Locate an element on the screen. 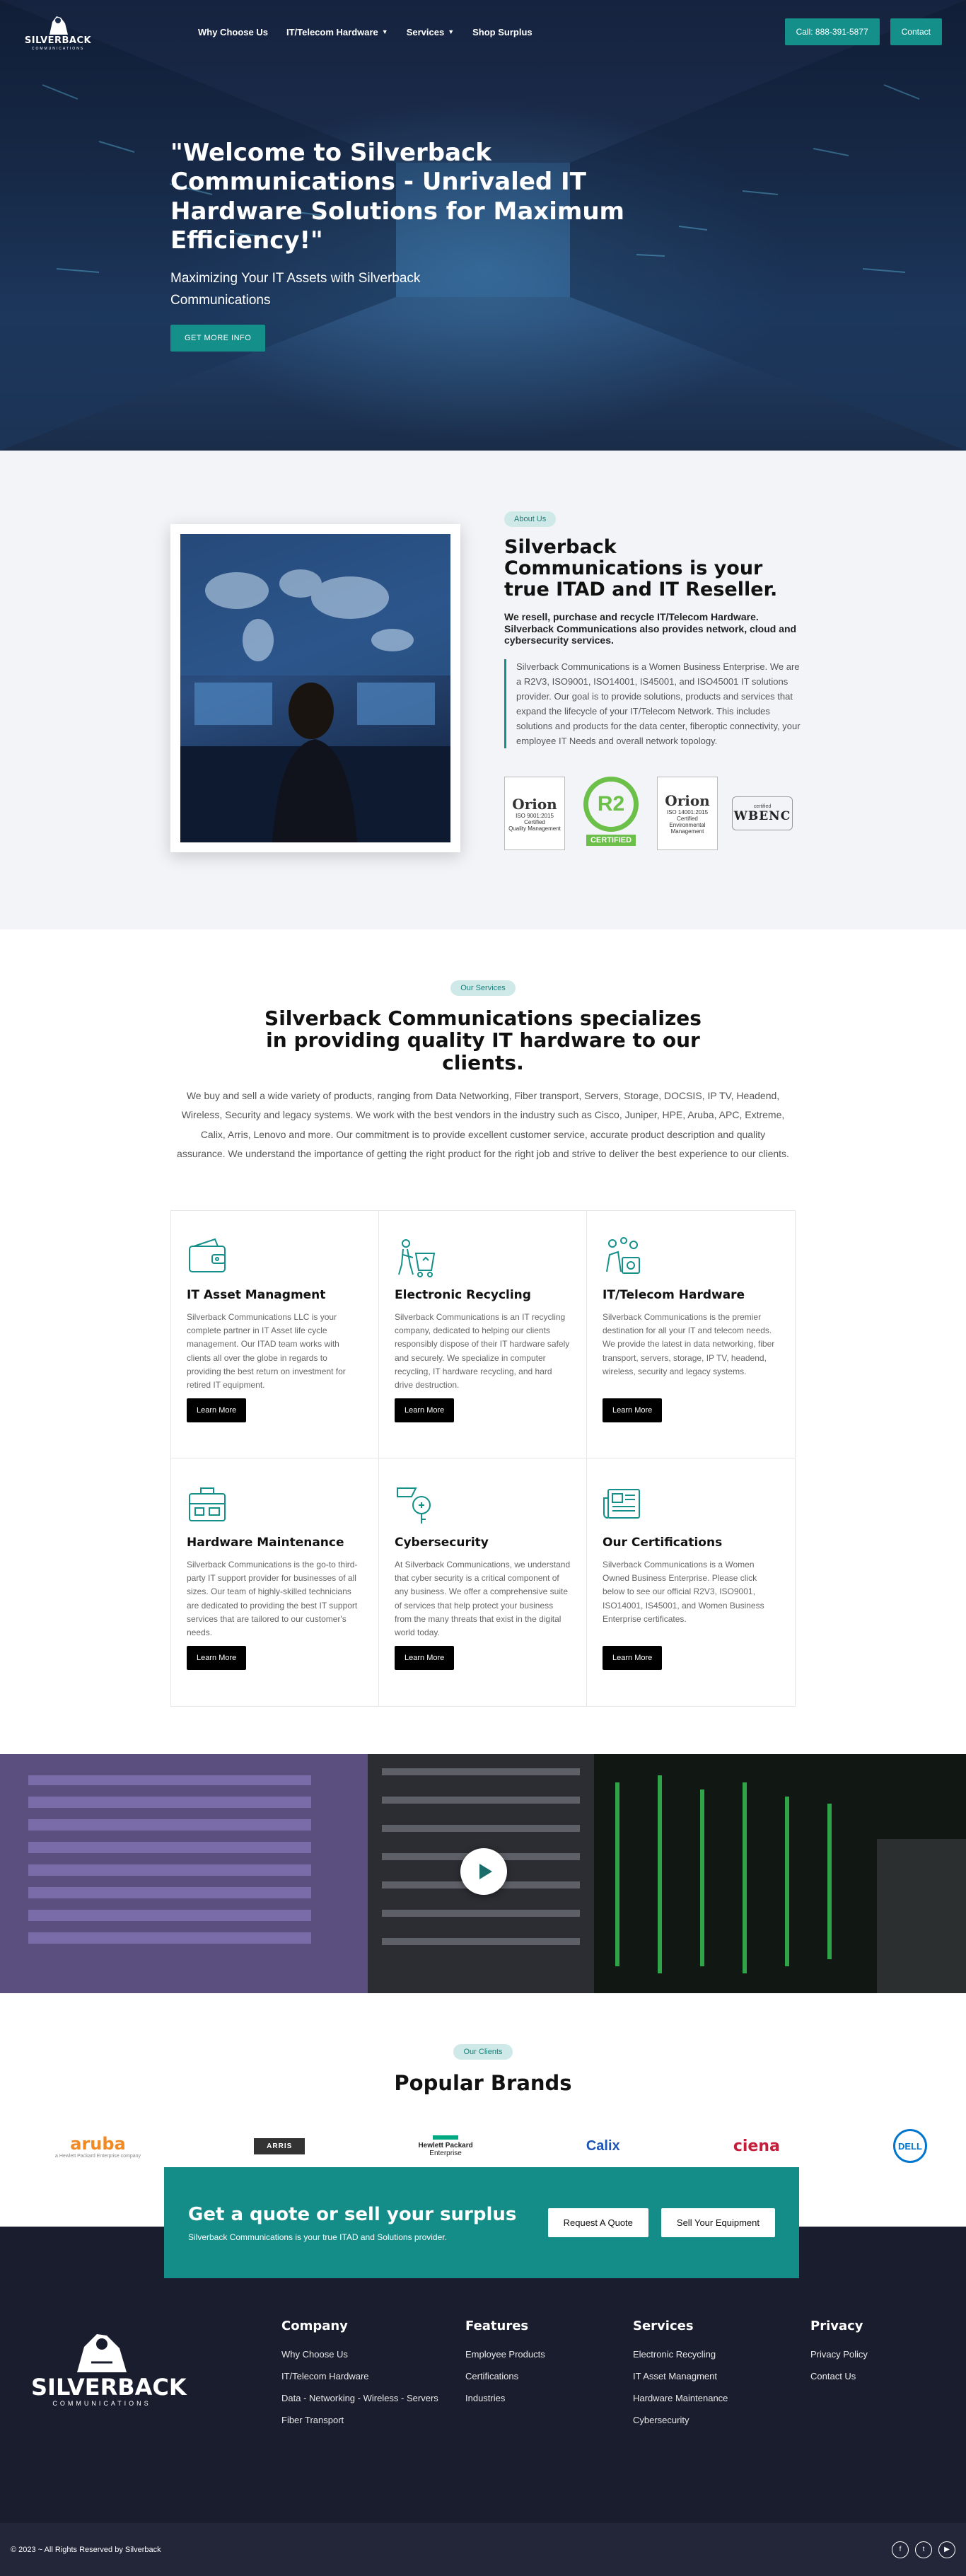 This screenshot has width=966, height=2576. site-logo: SILVERBACK COMMUNICATIONS is located at coordinates (58, 32).